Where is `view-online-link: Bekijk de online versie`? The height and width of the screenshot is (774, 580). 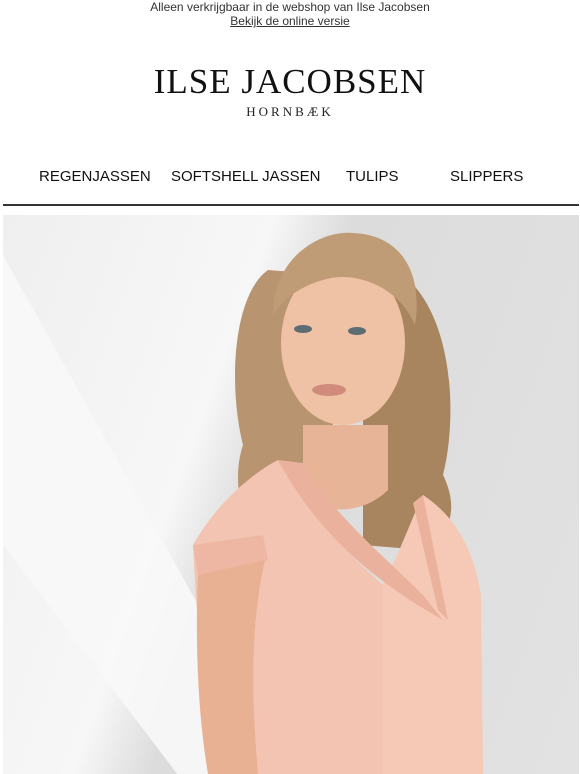
view-online-link: Bekijk de online versie is located at coordinates (289, 21).